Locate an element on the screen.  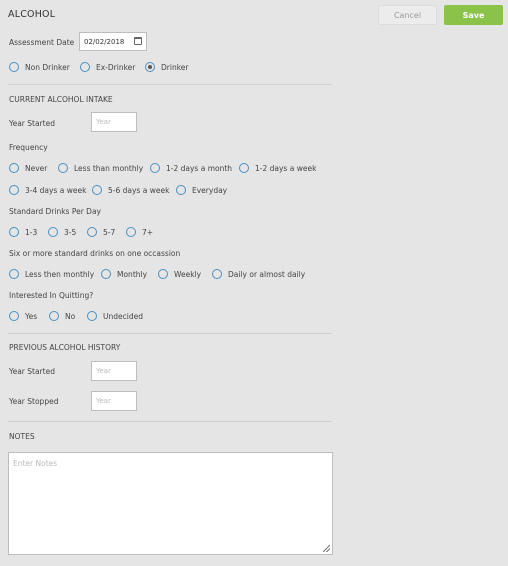
radio-label: 3-4 days a week is located at coordinates (56, 190).